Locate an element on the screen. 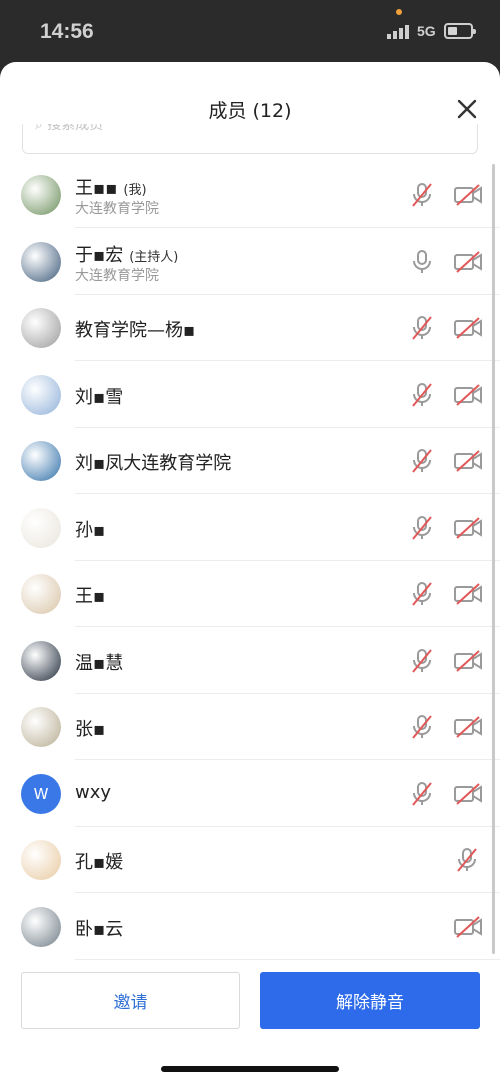  member-name: 温▪慧 is located at coordinates (99, 662).